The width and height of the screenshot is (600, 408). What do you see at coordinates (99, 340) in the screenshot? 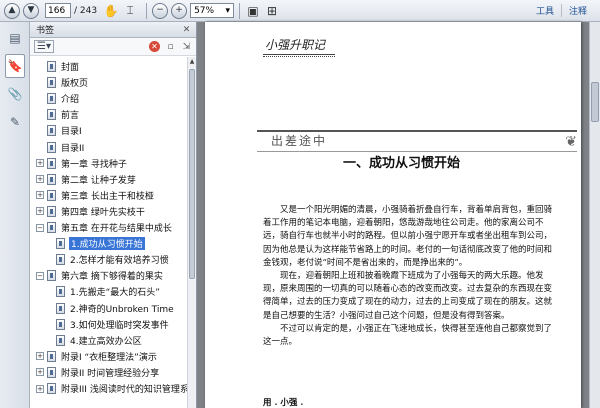
I see `bookmark-child-item: 4.建立高效办公区` at bounding box center [99, 340].